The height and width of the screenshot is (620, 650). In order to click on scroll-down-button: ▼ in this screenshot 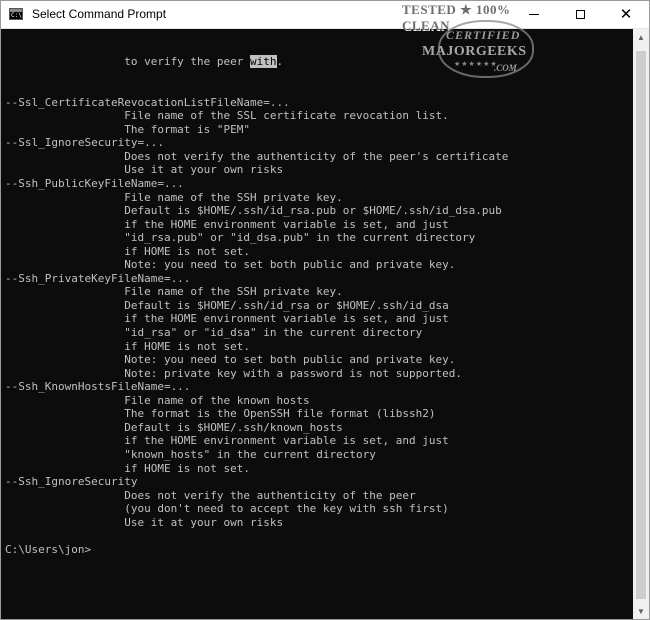, I will do `click(641, 611)`.